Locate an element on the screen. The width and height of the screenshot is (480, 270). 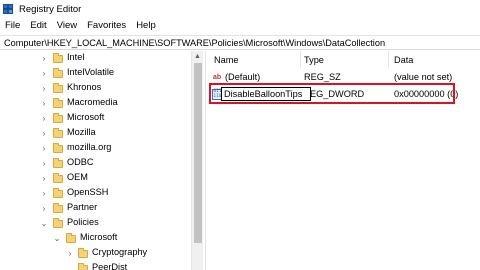
menu-bar: File Edit View Favorites Help is located at coordinates (240, 25).